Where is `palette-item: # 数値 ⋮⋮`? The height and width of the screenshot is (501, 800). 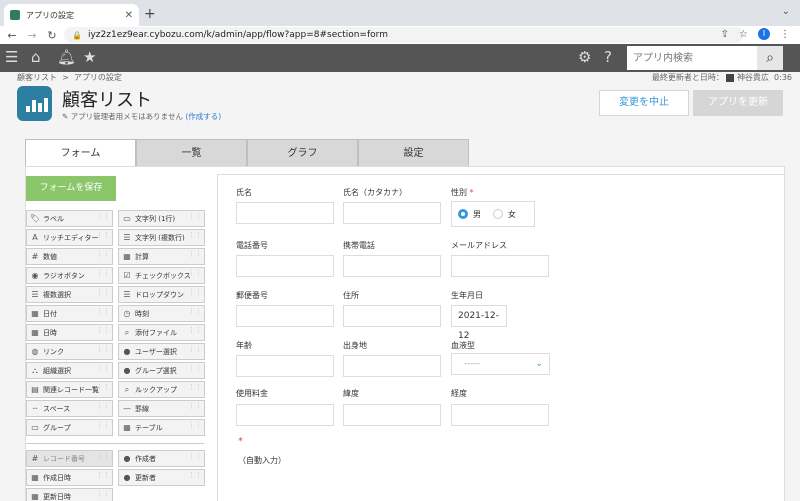
palette-item: # 数値 ⋮⋮ is located at coordinates (69, 256).